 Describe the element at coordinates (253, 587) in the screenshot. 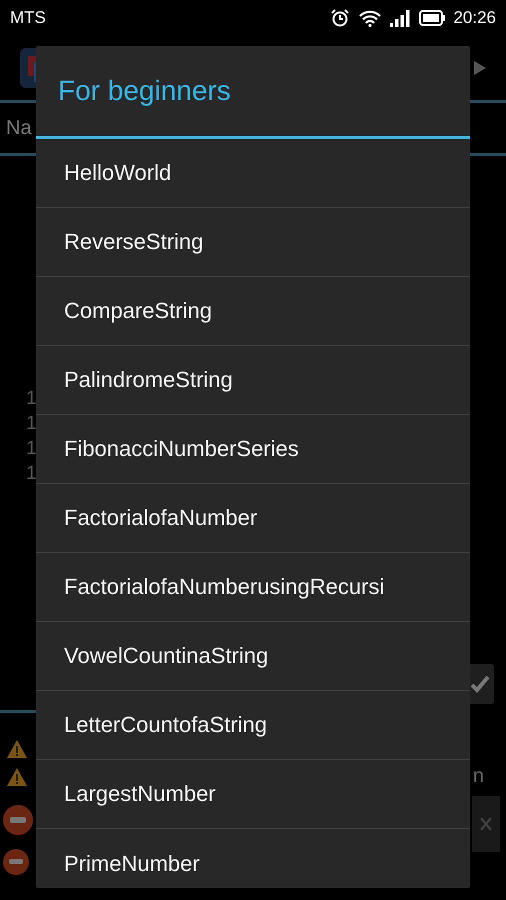

I see `list-item: FactorialofaNumberusingRecursi` at that location.